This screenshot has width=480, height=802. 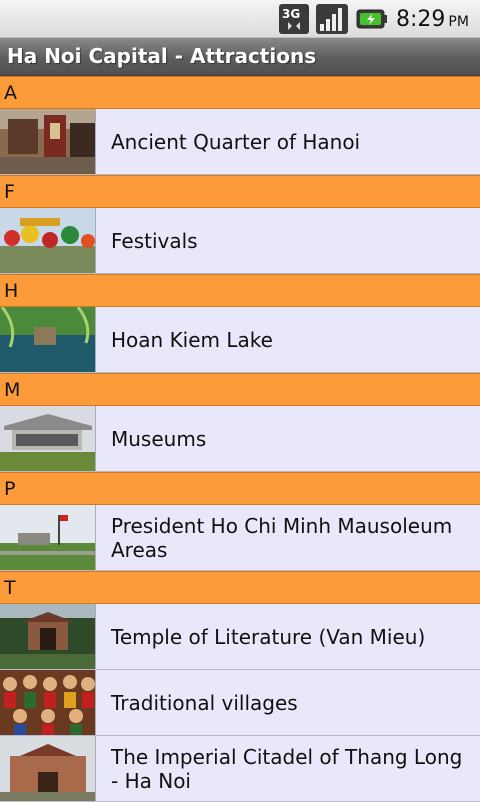 What do you see at coordinates (421, 19) in the screenshot?
I see `status-time-value: 8:29` at bounding box center [421, 19].